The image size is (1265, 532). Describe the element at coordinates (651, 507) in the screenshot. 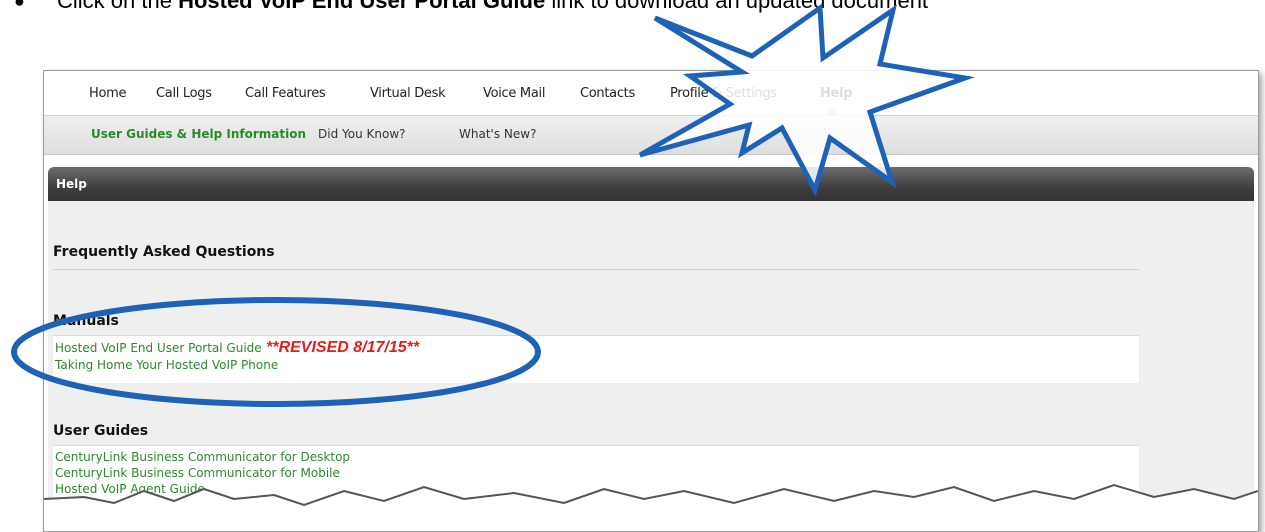

I see `torn-edge-graphic` at that location.